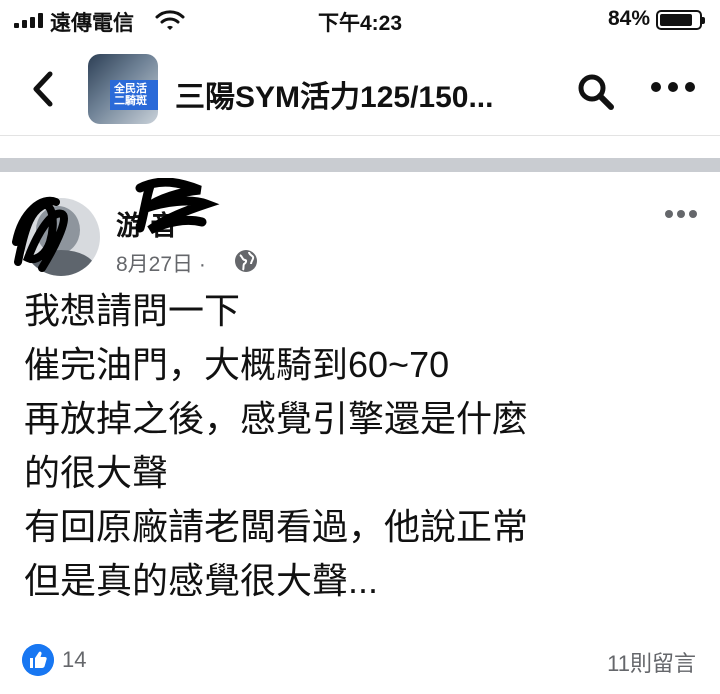  Describe the element at coordinates (132, 310) in the screenshot. I see `post-body-line: 我想請問一下` at that location.